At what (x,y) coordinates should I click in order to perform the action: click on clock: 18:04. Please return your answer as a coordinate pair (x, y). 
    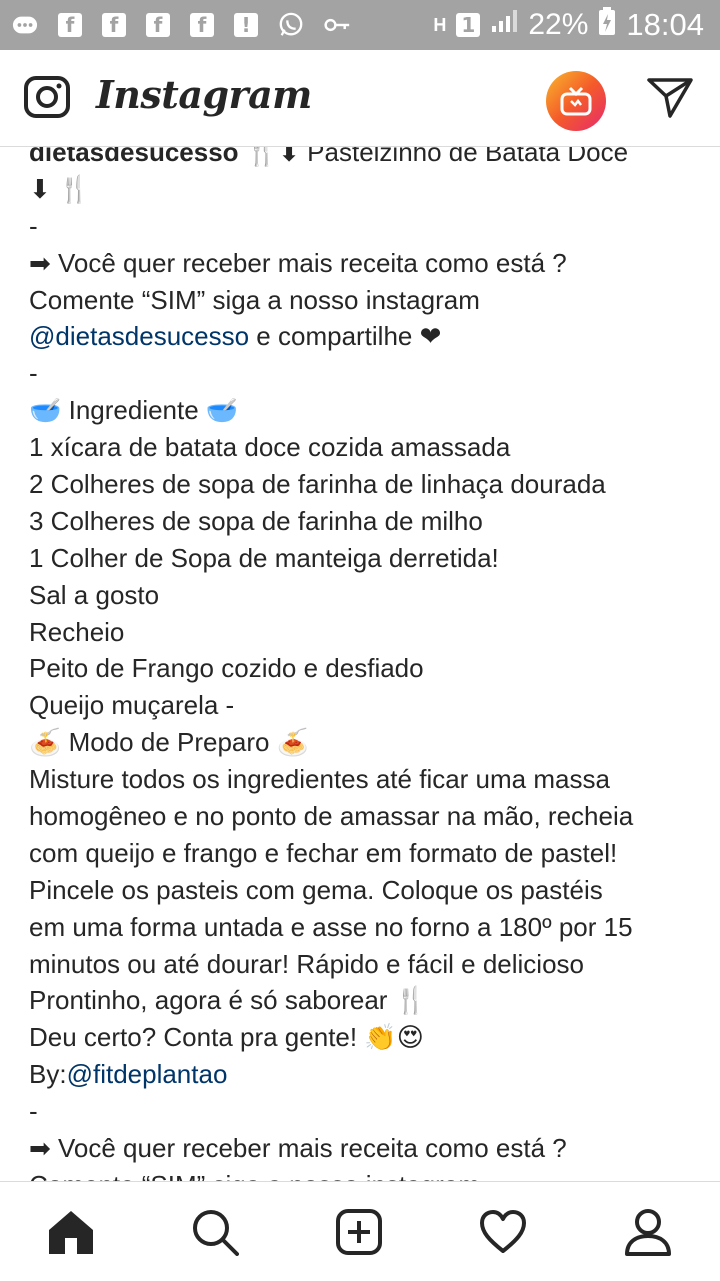
    Looking at the image, I should click on (665, 24).